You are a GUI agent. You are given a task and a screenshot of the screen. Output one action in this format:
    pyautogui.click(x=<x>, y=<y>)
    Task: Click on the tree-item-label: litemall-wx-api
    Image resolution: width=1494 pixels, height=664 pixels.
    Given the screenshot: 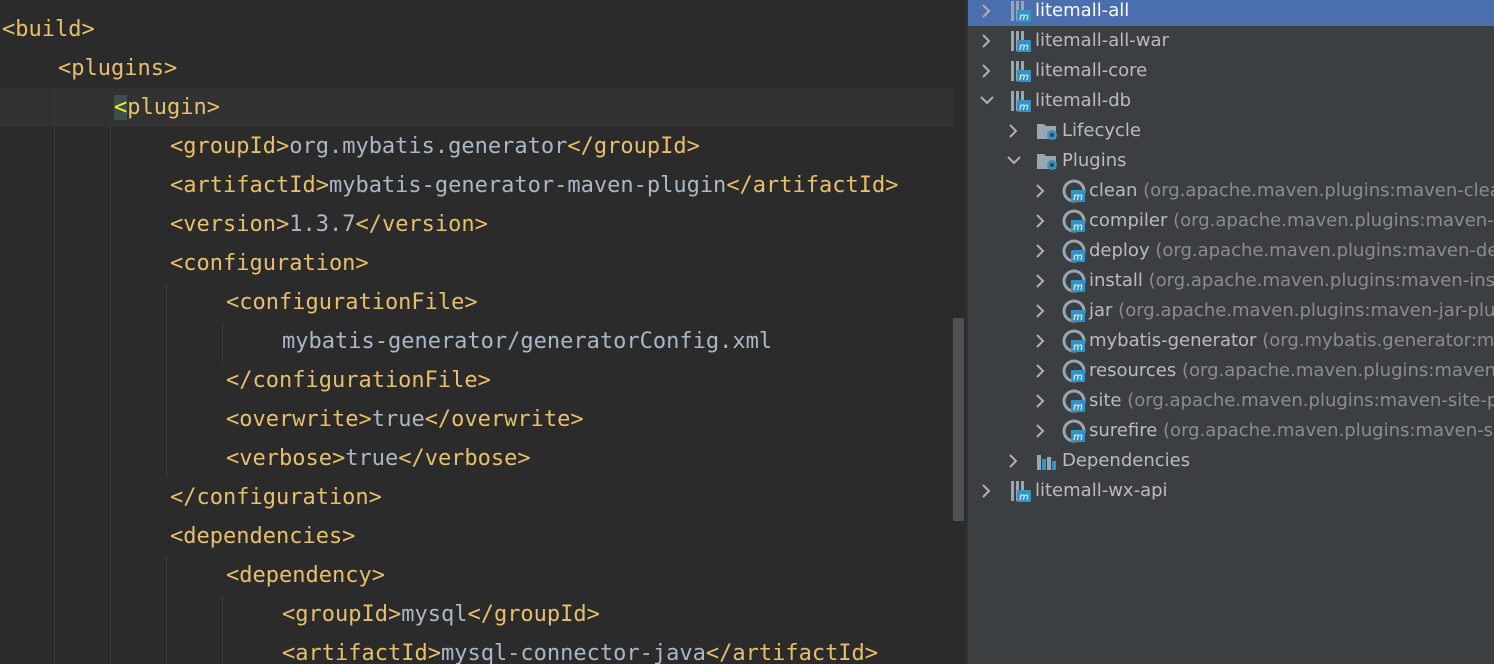 What is the action you would take?
    pyautogui.click(x=1101, y=491)
    